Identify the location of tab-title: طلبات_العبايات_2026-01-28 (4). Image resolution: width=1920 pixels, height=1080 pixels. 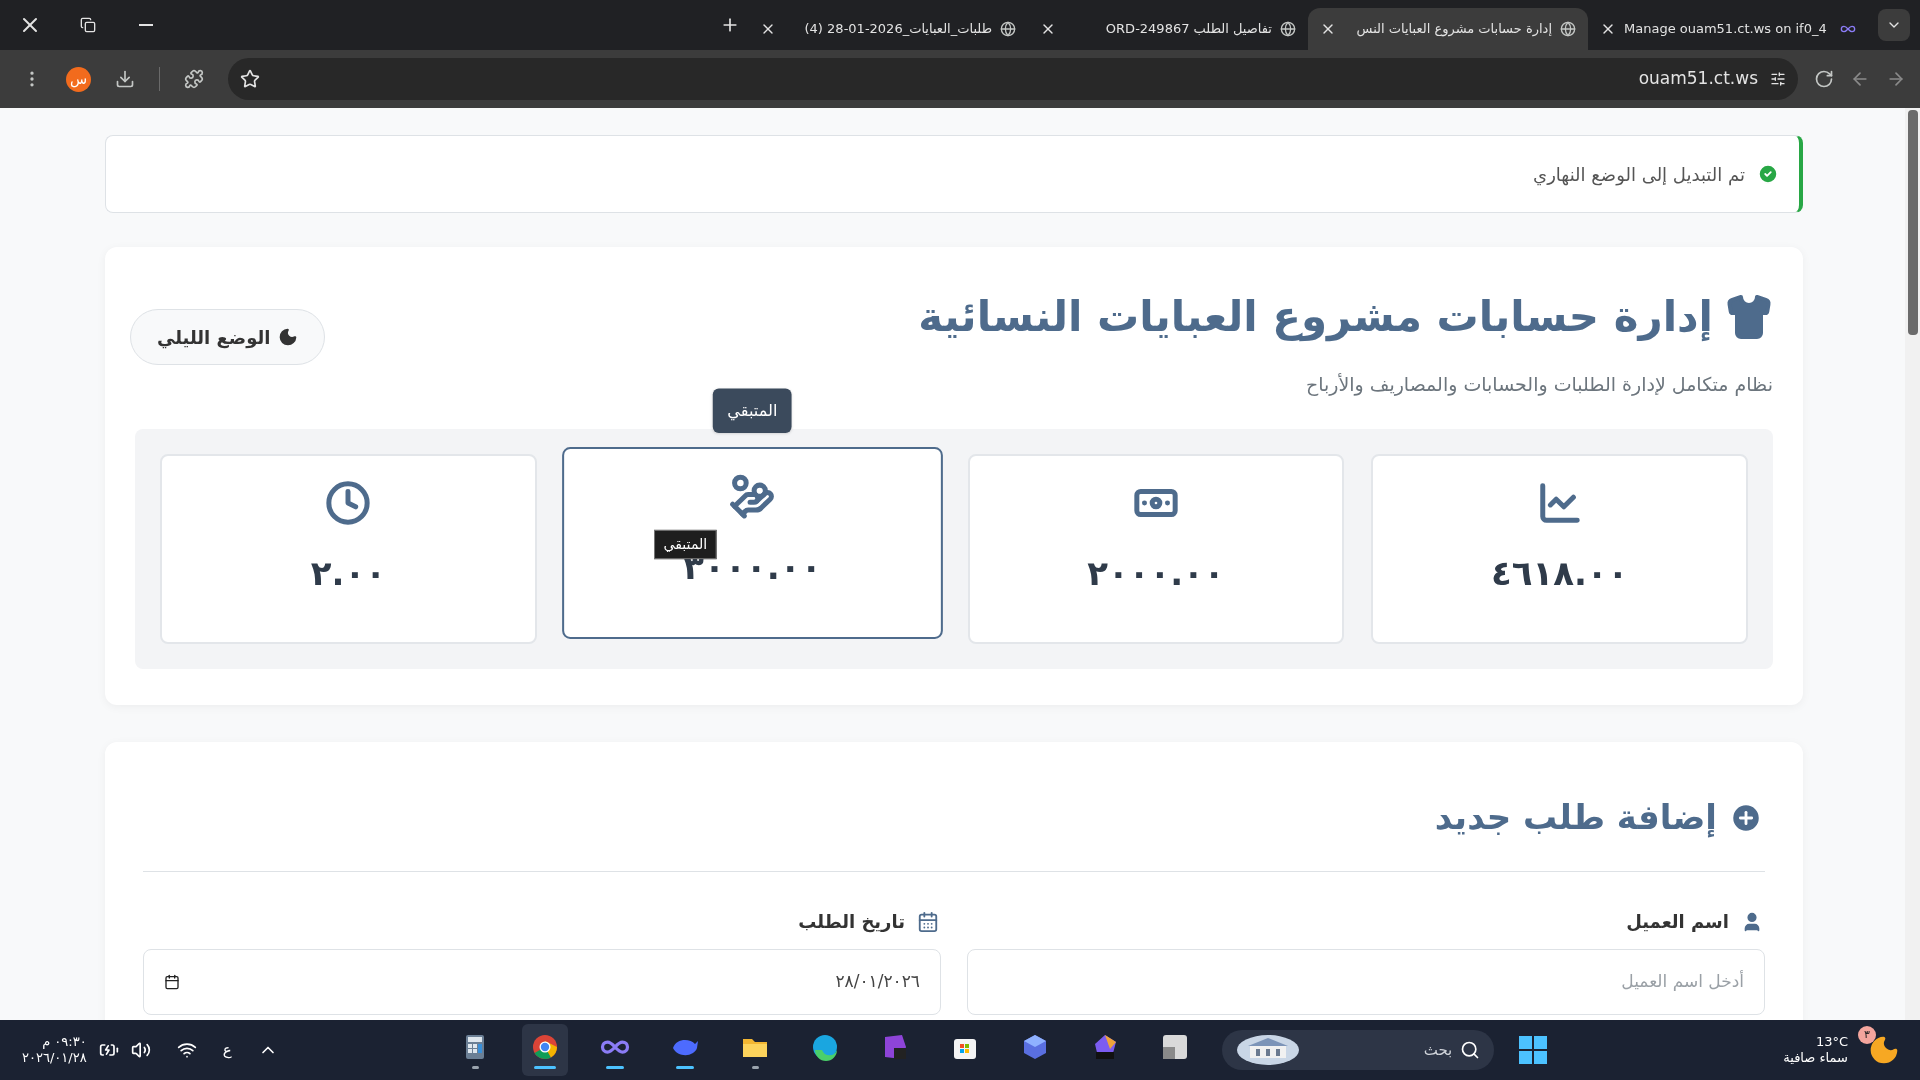
(897, 29).